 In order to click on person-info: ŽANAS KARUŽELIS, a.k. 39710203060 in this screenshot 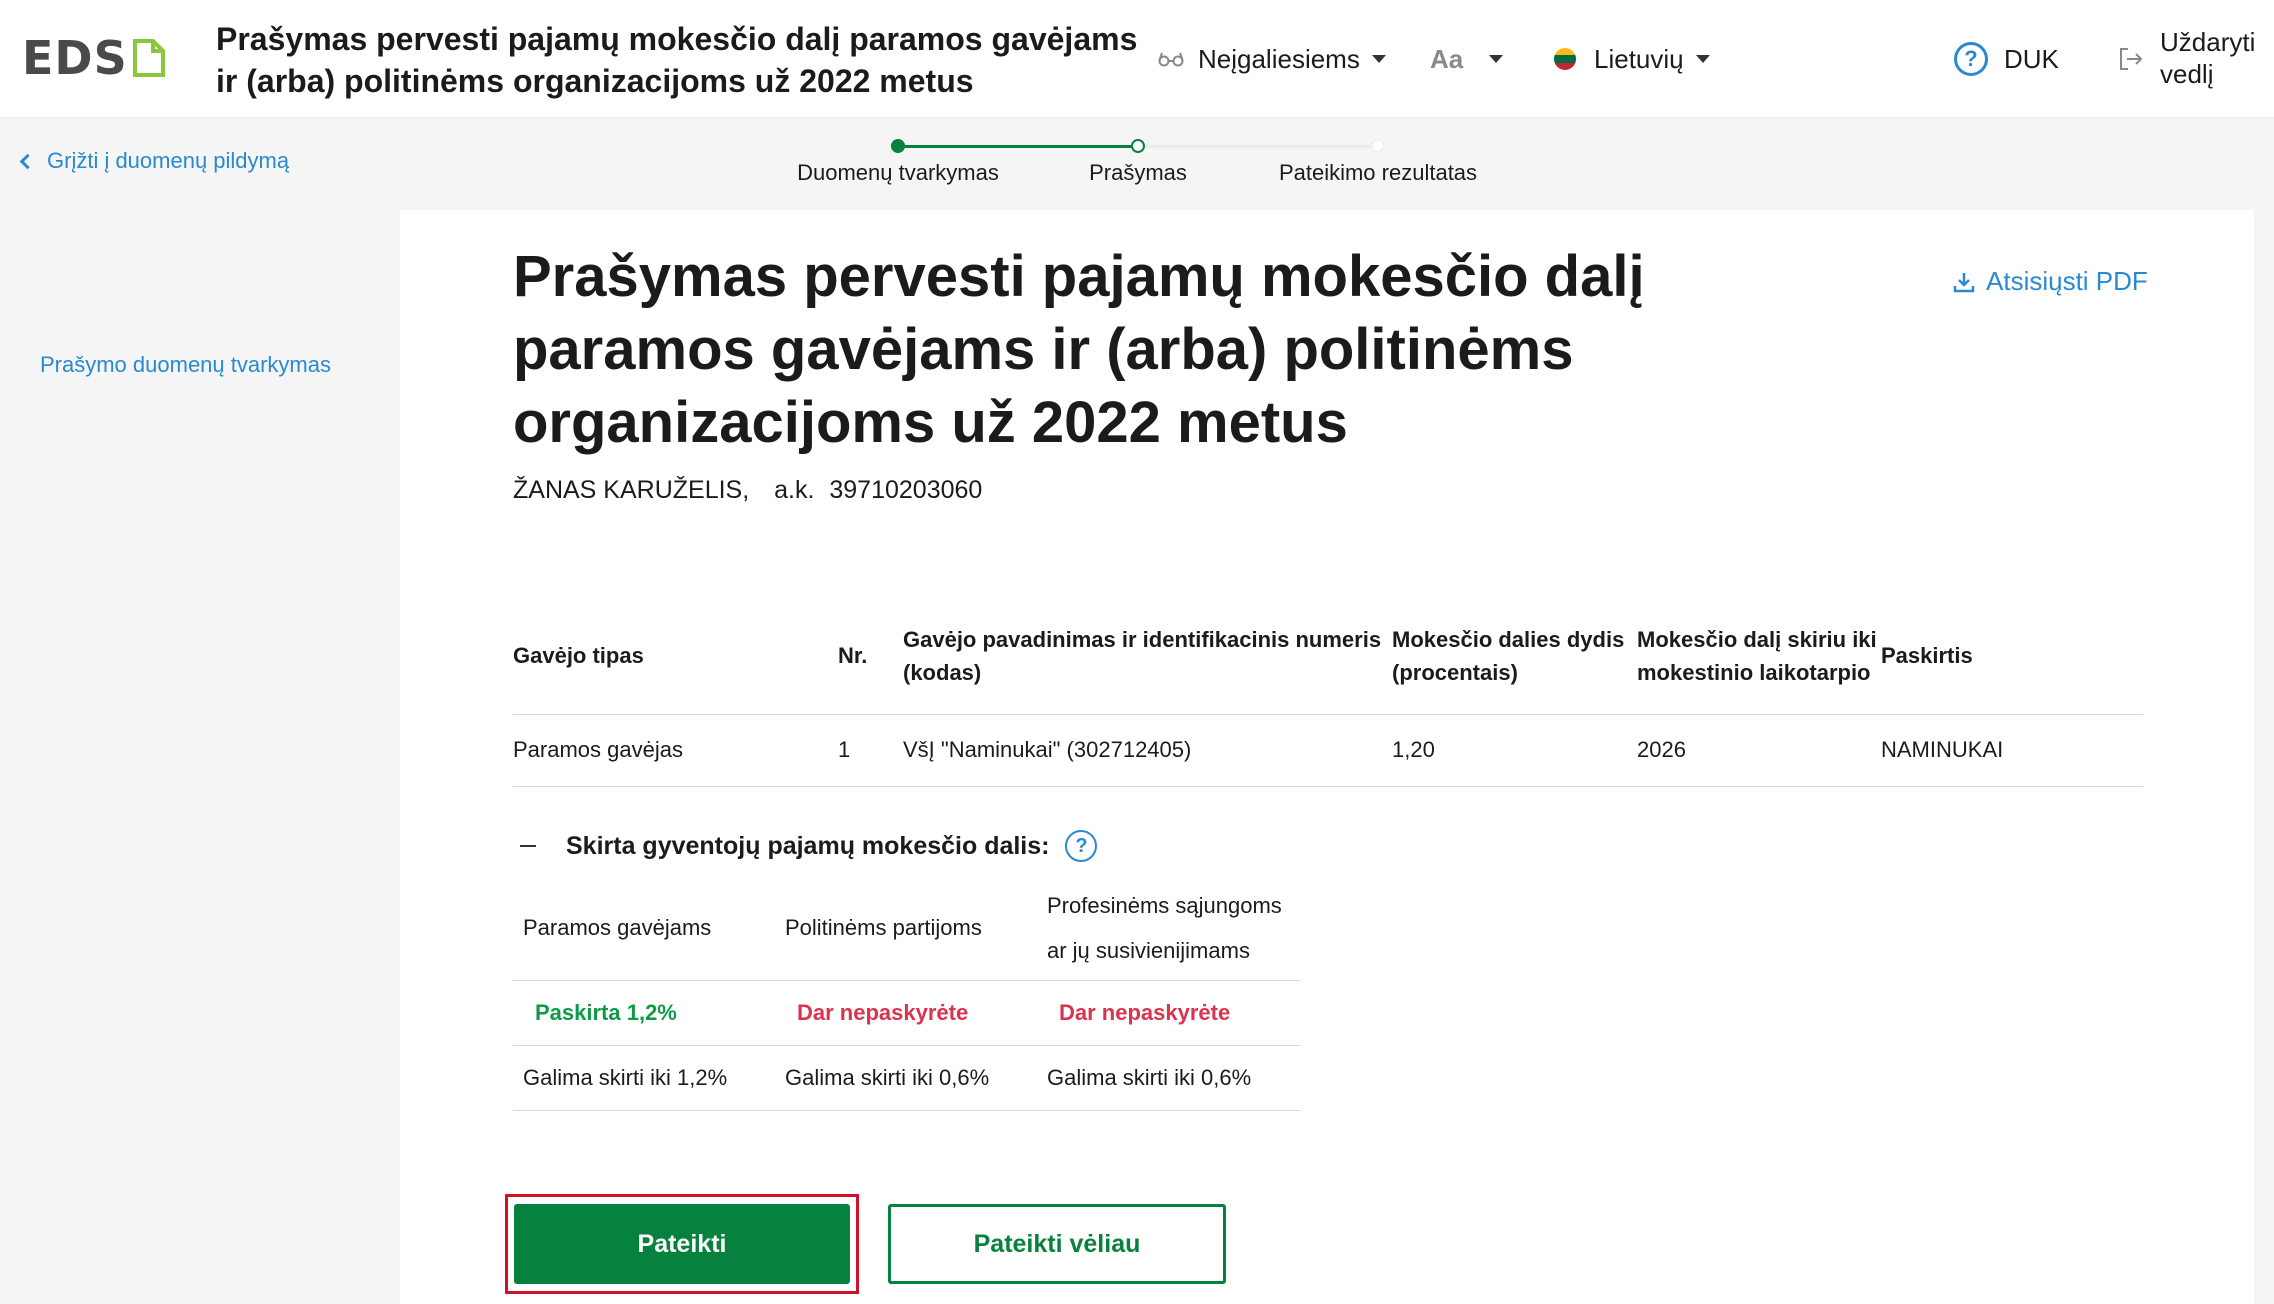, I will do `click(747, 490)`.